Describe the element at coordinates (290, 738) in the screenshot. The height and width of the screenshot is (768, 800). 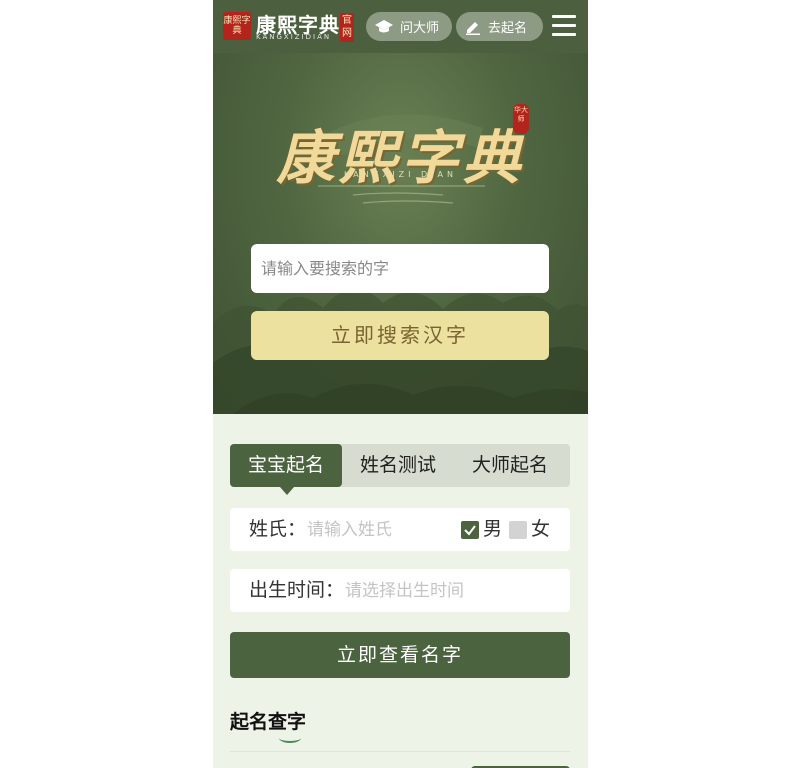
I see `section-title-underline` at that location.